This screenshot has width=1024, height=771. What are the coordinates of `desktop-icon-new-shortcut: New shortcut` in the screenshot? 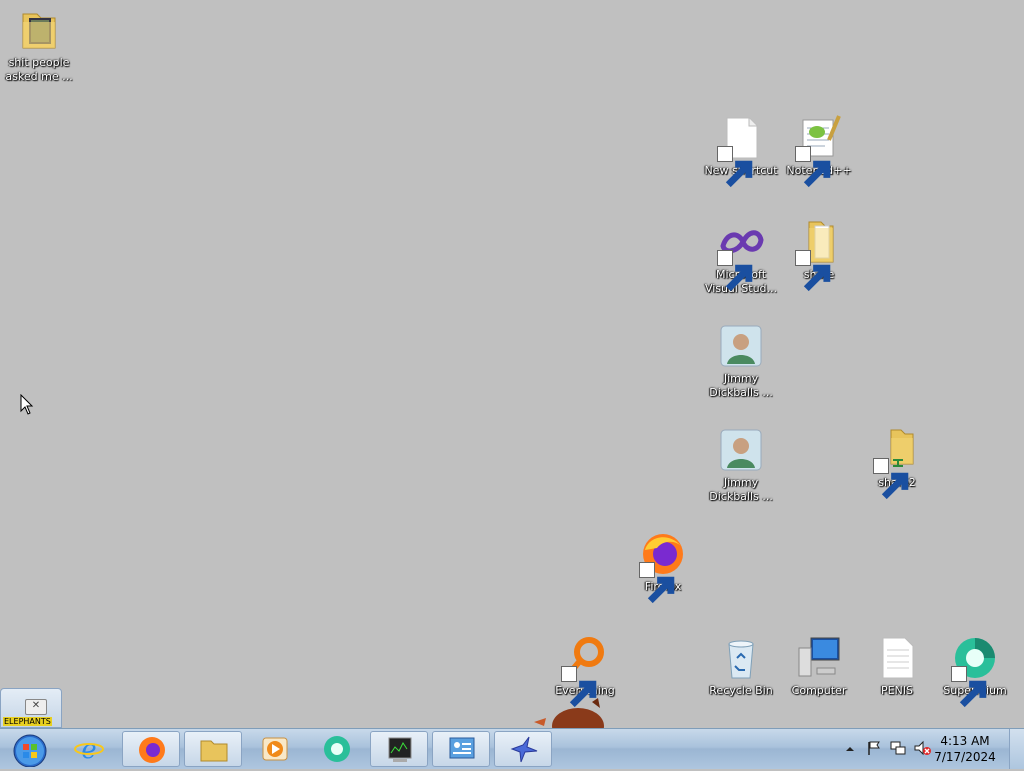 It's located at (741, 151).